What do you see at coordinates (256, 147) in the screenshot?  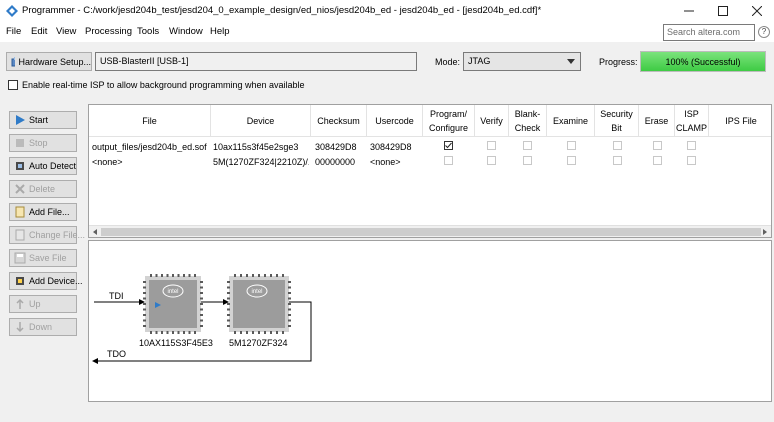 I see `row-device: 10ax115s3f45e2sge3` at bounding box center [256, 147].